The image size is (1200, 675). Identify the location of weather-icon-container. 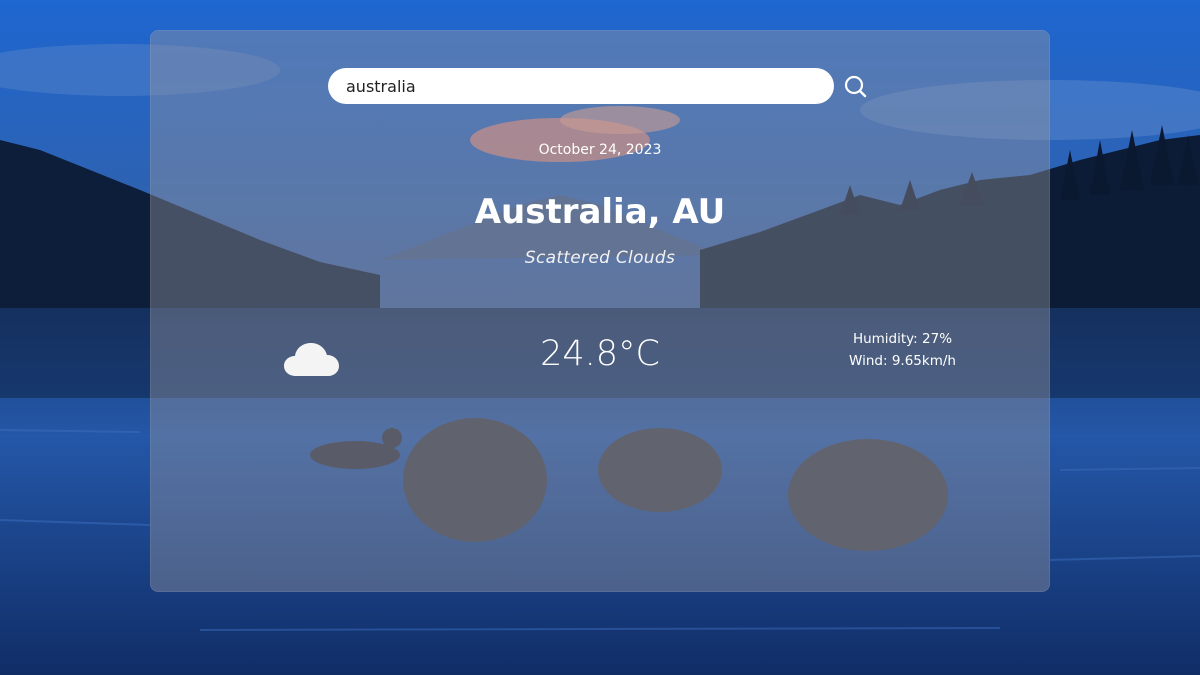
(312, 359).